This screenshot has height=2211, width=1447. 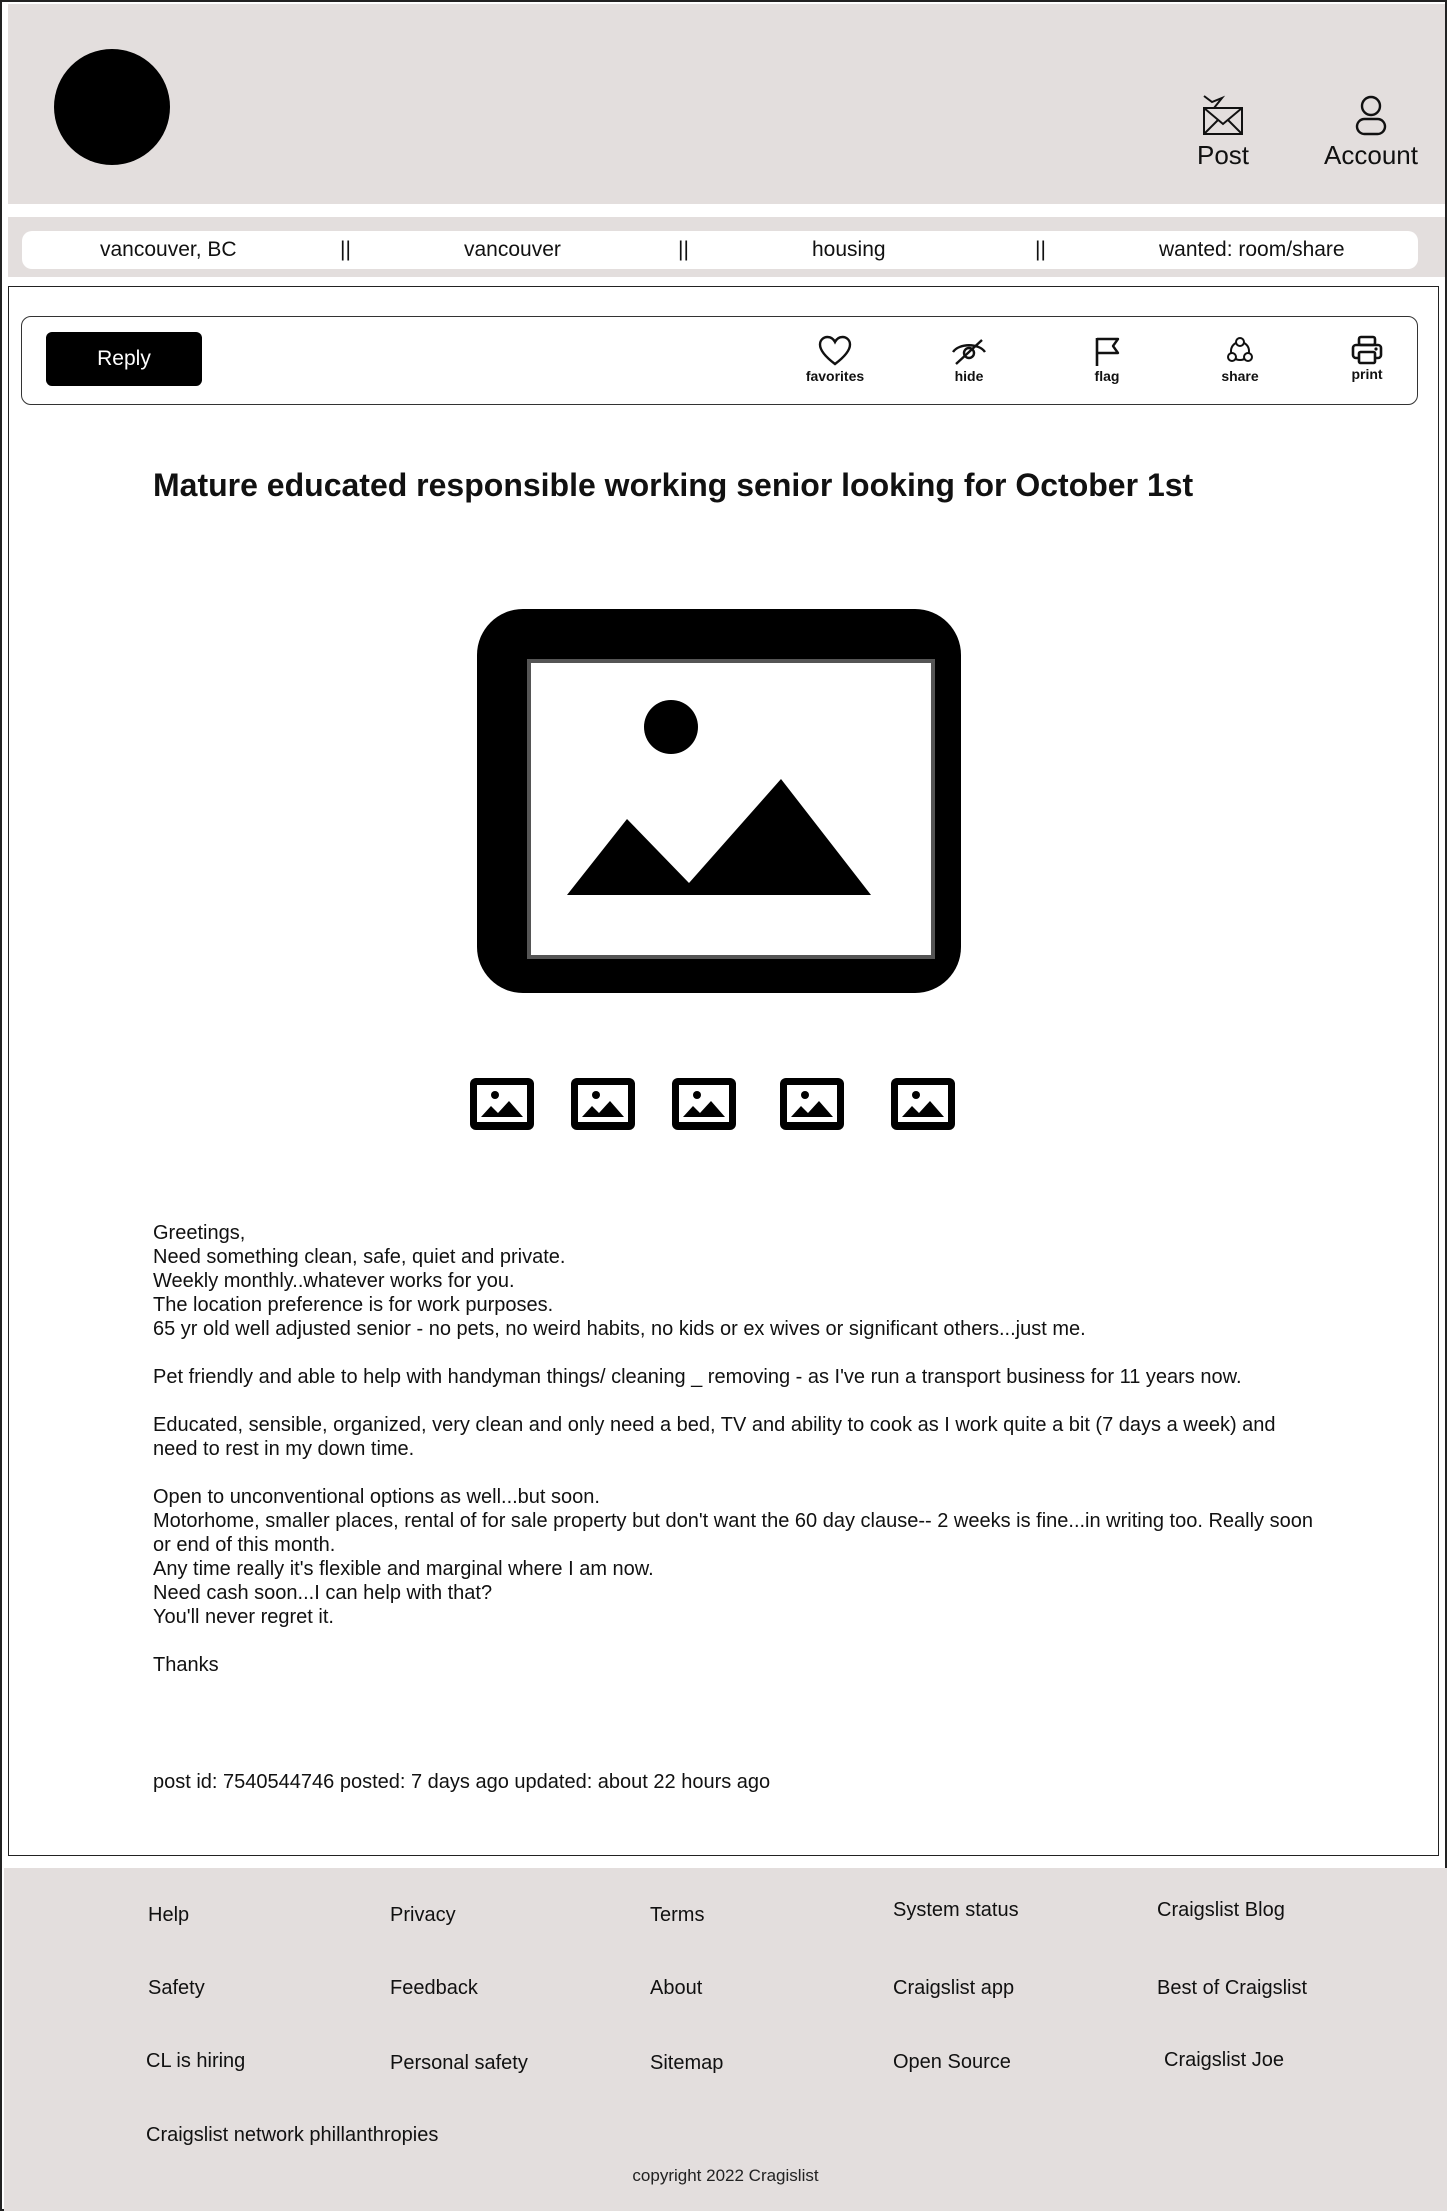 I want to click on envelope-icon, so click(x=1223, y=115).